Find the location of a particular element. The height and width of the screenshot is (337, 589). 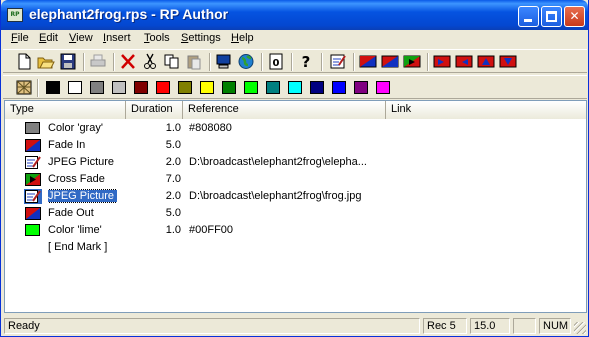

status-num: NUM is located at coordinates (555, 326).